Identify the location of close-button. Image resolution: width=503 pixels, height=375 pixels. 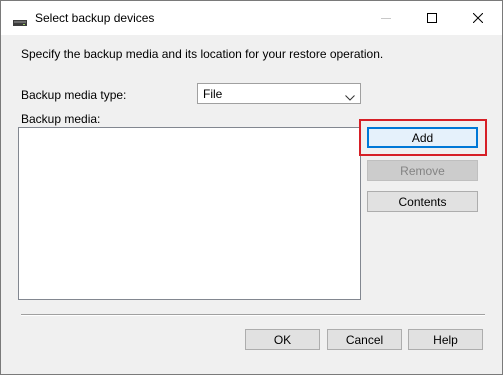
(478, 18).